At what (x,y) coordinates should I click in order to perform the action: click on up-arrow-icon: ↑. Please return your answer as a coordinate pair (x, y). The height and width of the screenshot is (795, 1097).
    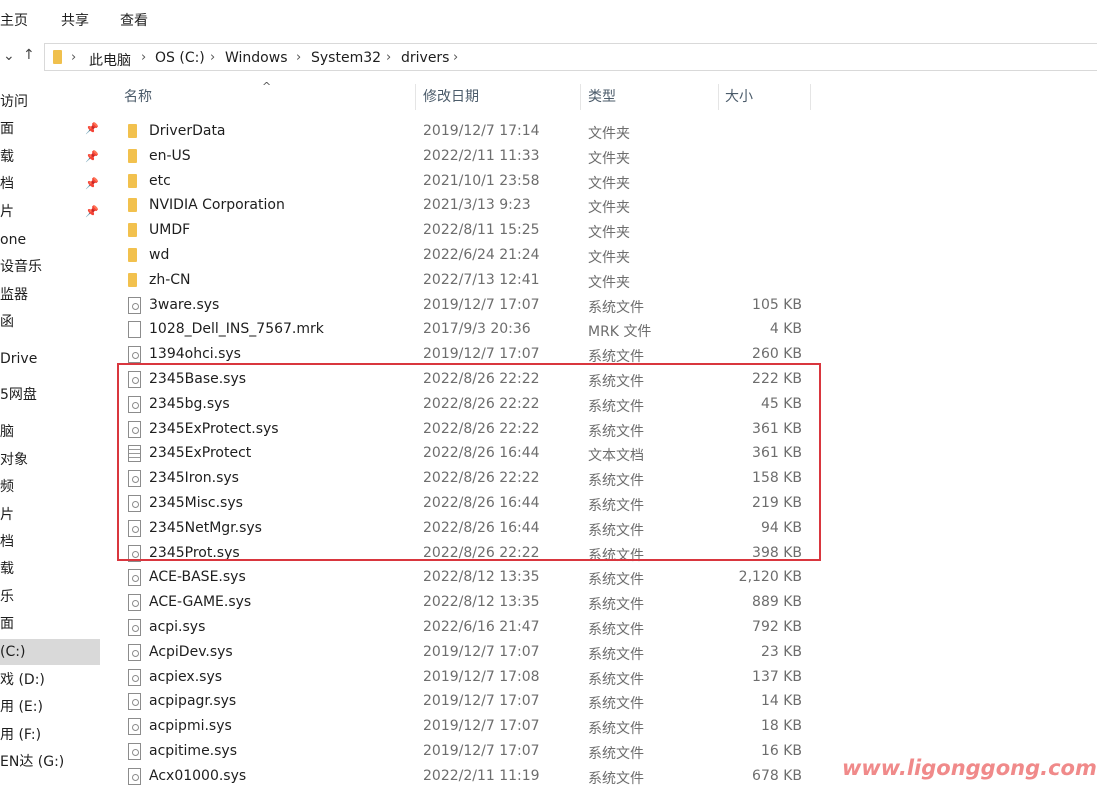
    Looking at the image, I should click on (29, 55).